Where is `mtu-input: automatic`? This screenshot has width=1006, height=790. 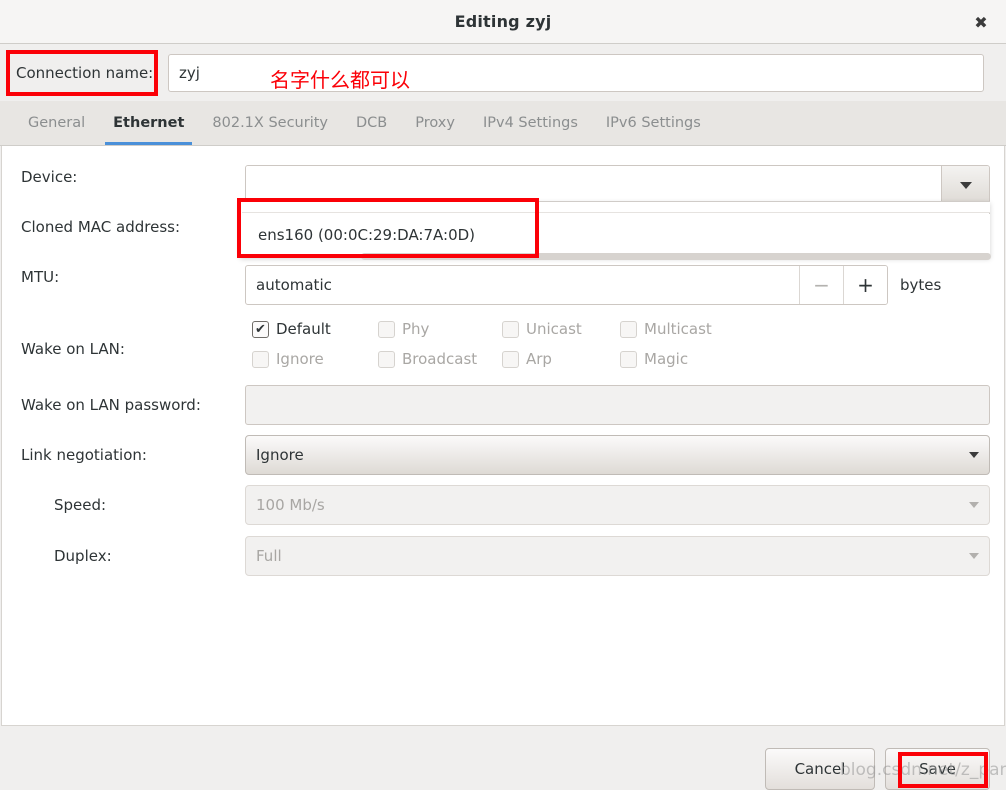 mtu-input: automatic is located at coordinates (522, 285).